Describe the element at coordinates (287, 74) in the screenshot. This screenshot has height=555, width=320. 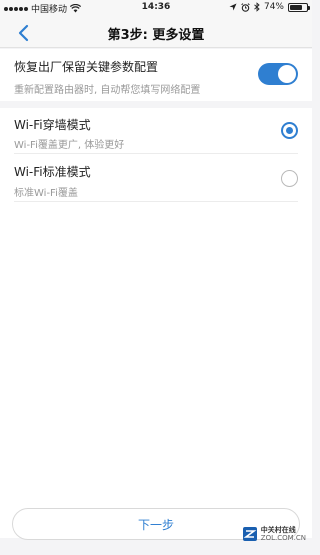
I see `toggle-knob` at that location.